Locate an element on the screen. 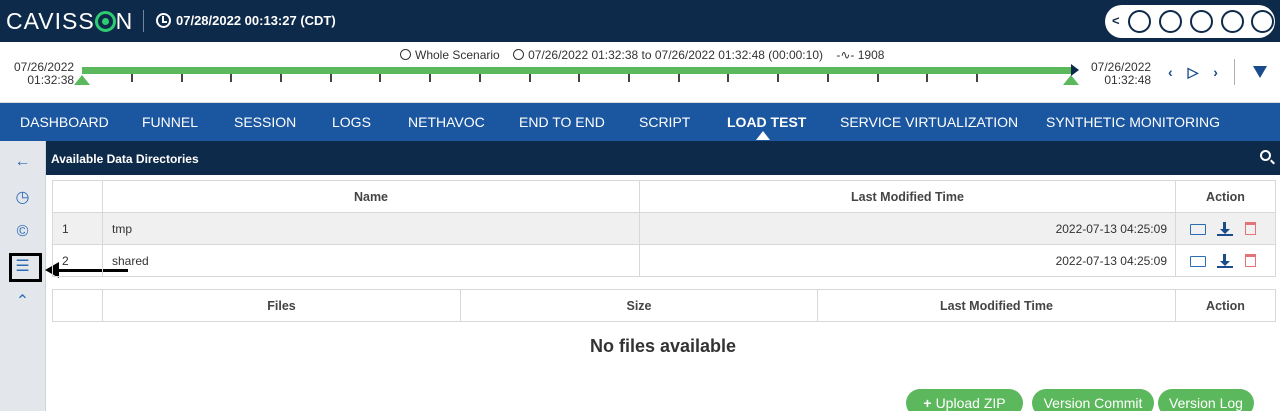  row-index: 1 is located at coordinates (77, 228).